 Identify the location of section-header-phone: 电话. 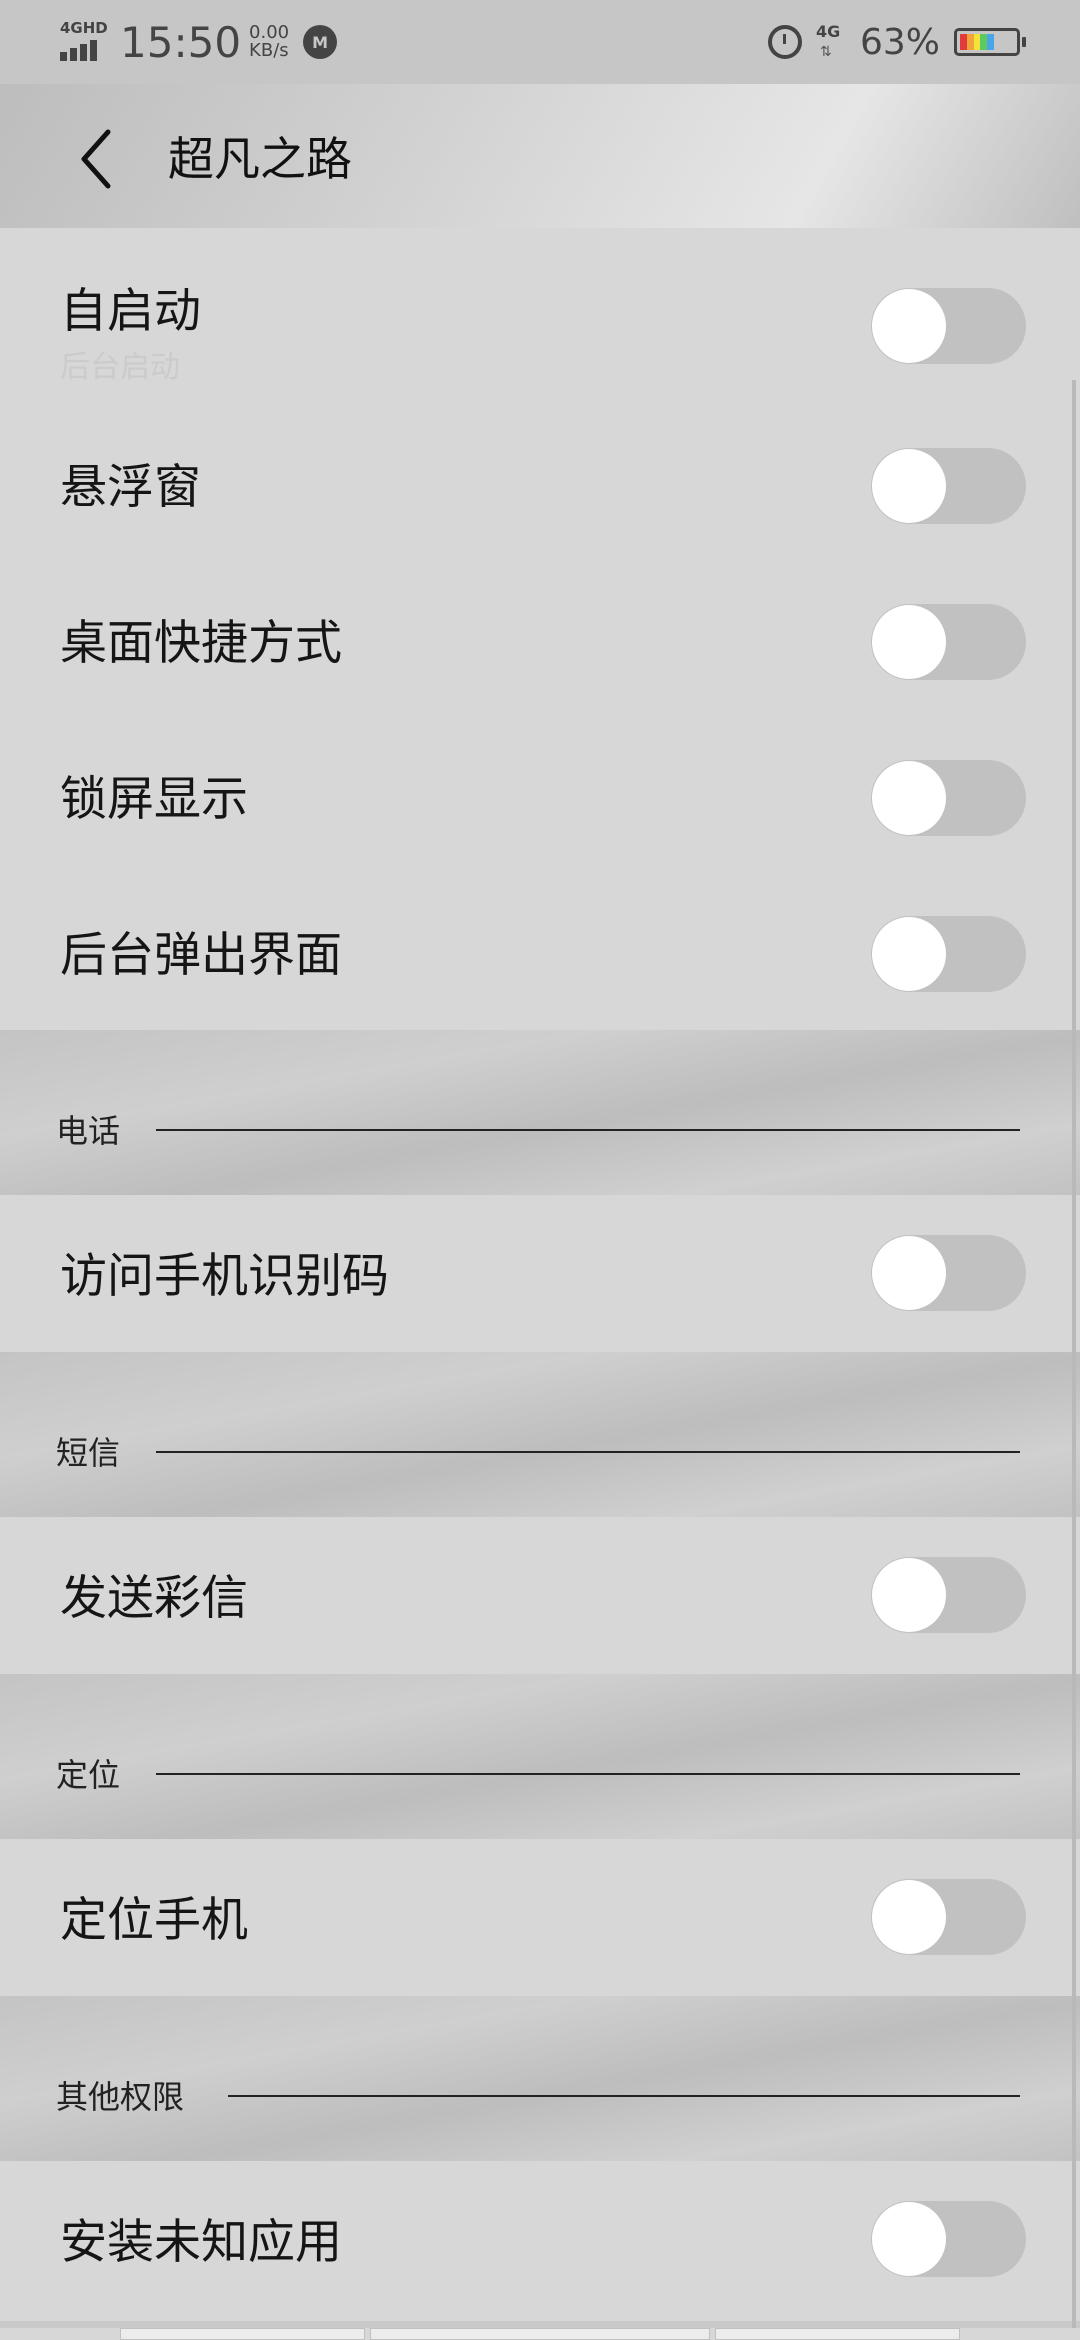
(540, 1112).